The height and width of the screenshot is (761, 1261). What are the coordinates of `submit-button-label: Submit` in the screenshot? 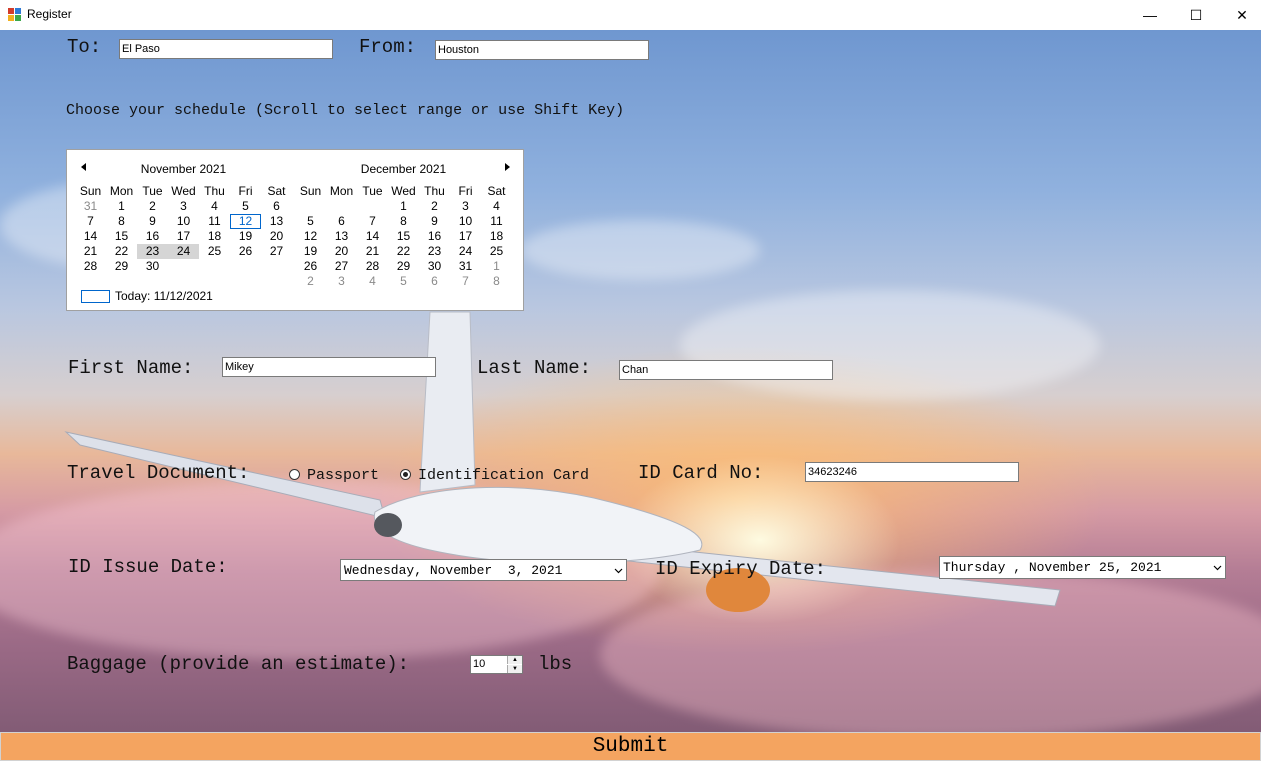 It's located at (630, 746).